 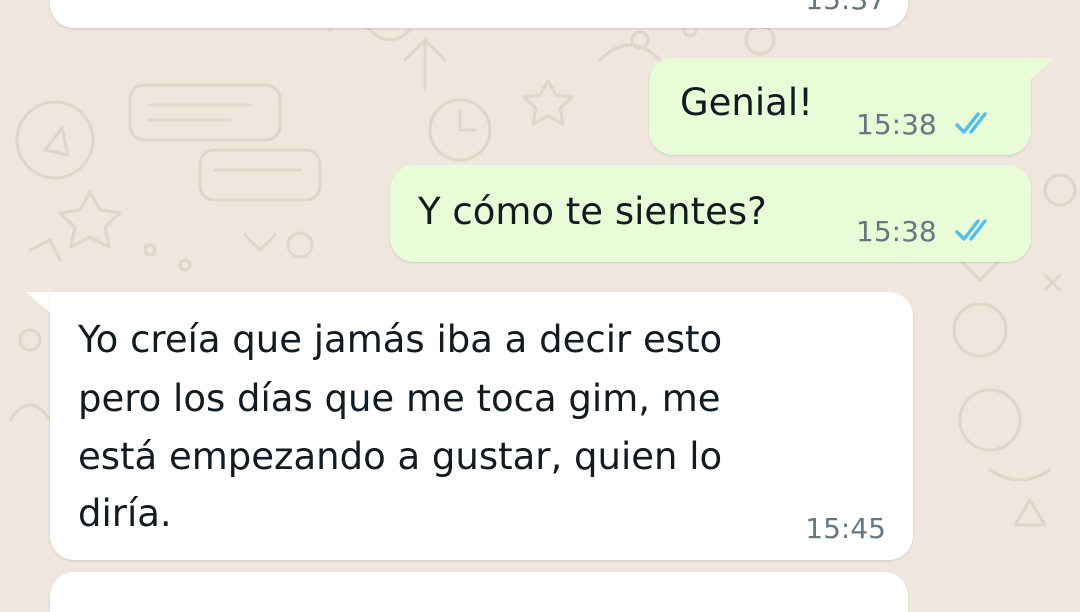 I want to click on message-bubble-outgoing: Y cómo te sientes? 15:38, so click(x=710, y=213).